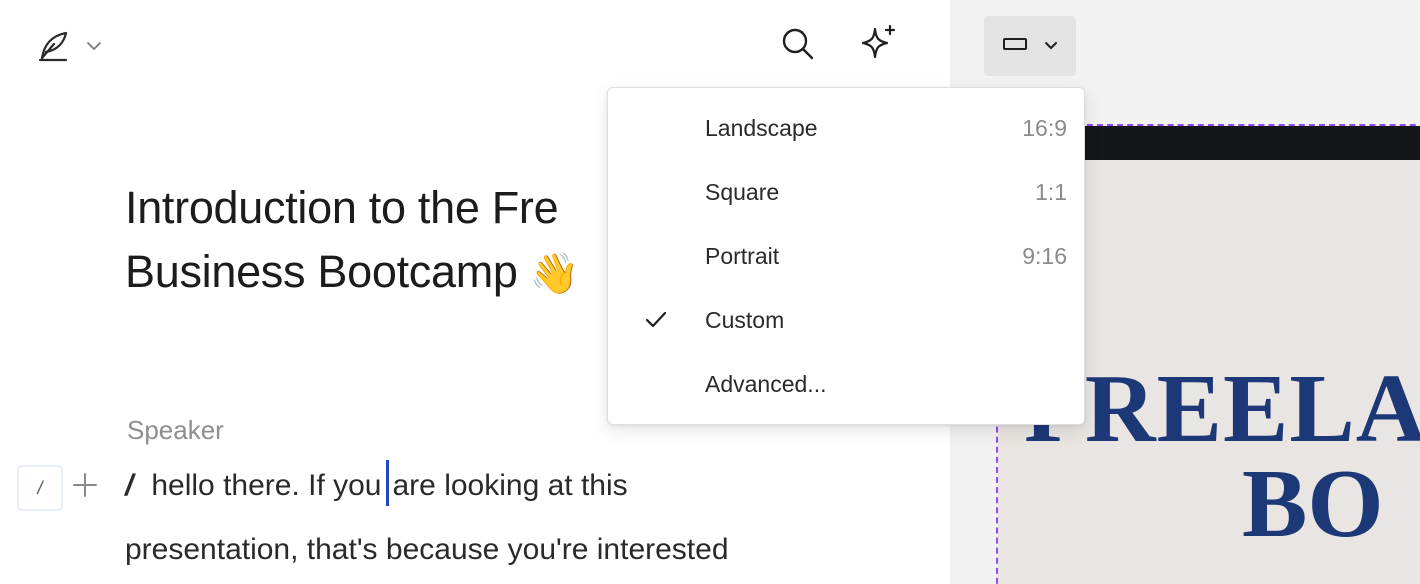 Image resolution: width=1420 pixels, height=584 pixels. I want to click on waving-hand-emoji: 👋, so click(554, 274).